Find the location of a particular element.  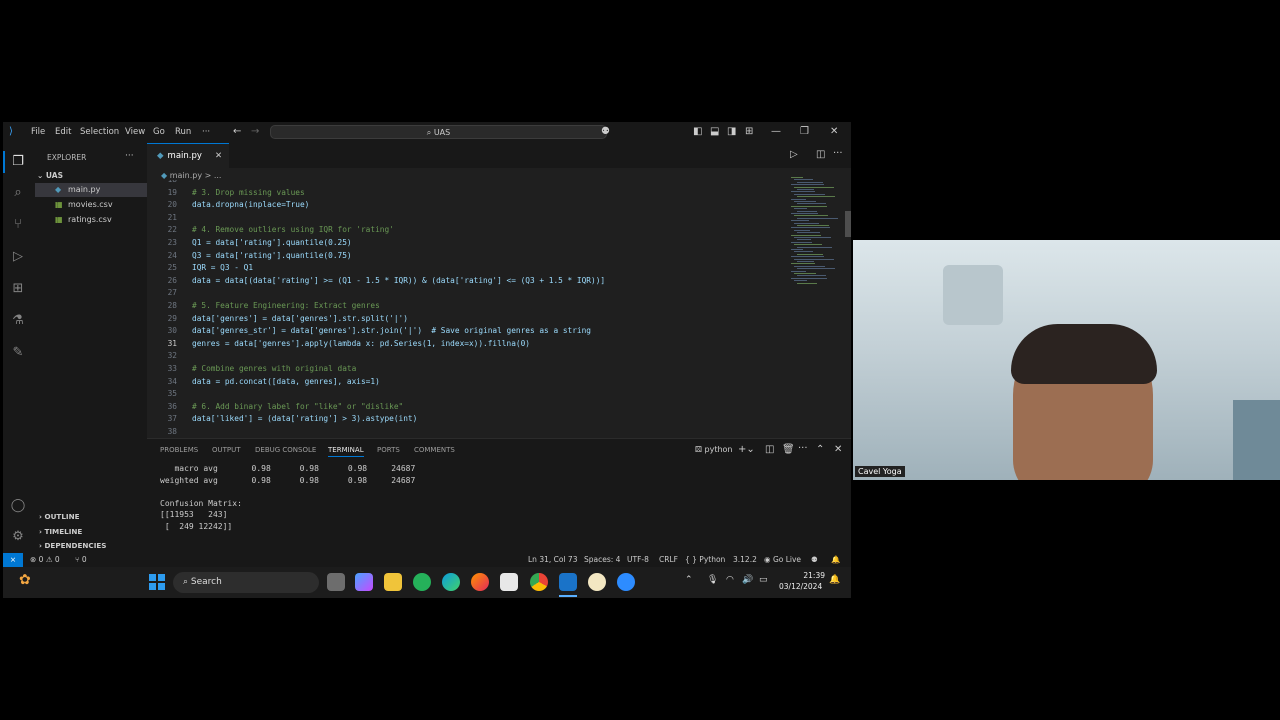

code-line: 23 Q1 = data['rating'].quantile(0.25) is located at coordinates (467, 243).